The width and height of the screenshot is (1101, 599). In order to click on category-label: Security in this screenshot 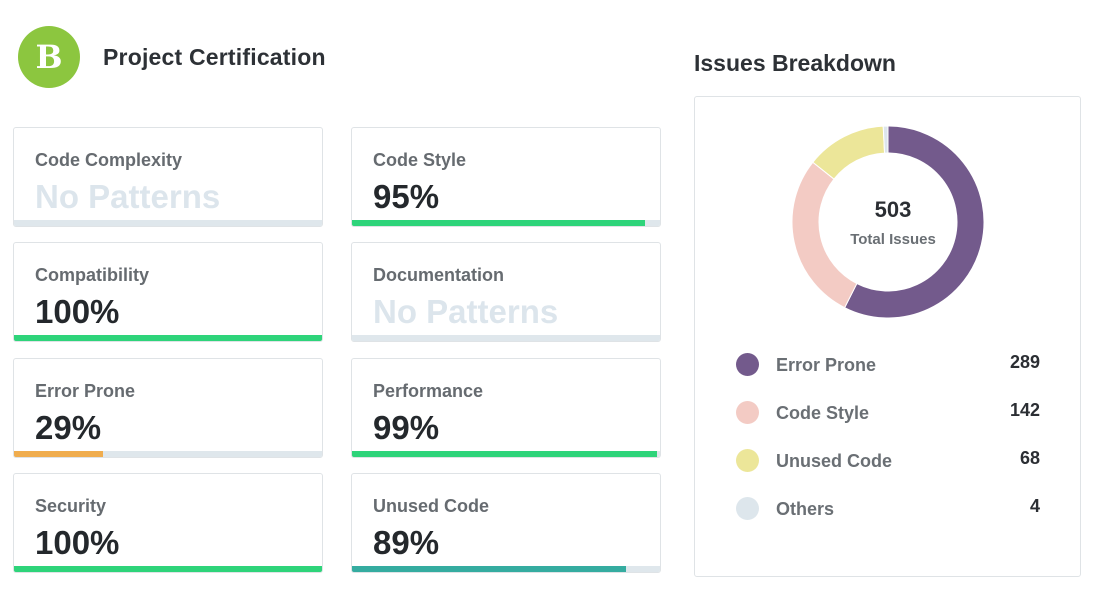, I will do `click(71, 506)`.